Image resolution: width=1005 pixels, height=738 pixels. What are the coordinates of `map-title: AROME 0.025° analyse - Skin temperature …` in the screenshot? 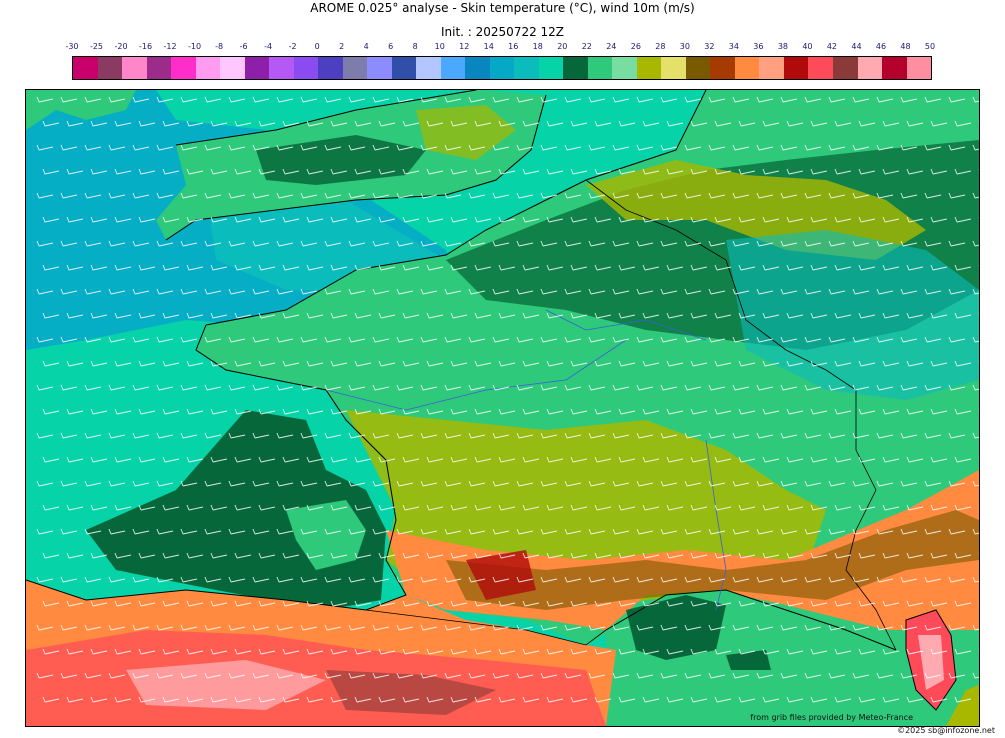 It's located at (502, 8).